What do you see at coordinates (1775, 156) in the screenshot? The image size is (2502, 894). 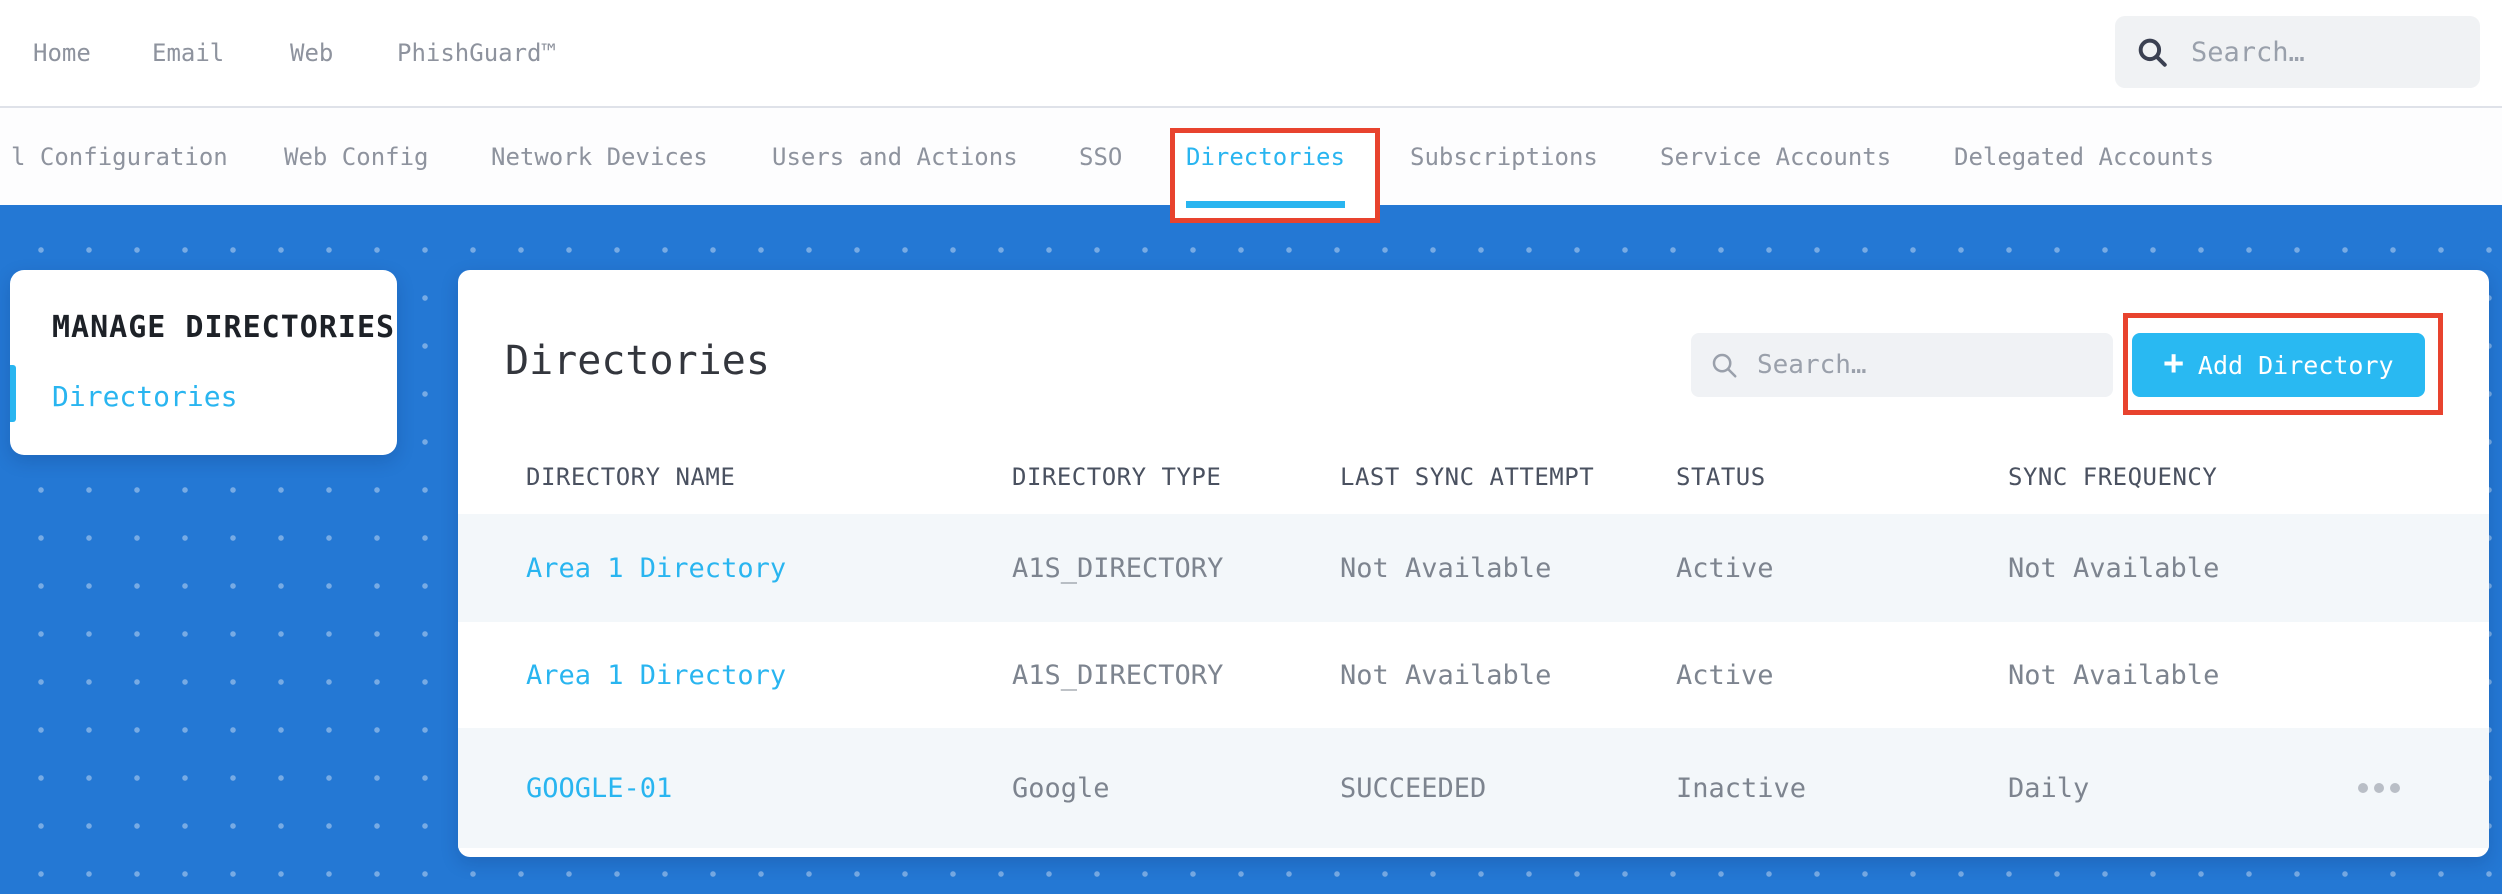 I see `tab-service-accounts: Service Accounts` at bounding box center [1775, 156].